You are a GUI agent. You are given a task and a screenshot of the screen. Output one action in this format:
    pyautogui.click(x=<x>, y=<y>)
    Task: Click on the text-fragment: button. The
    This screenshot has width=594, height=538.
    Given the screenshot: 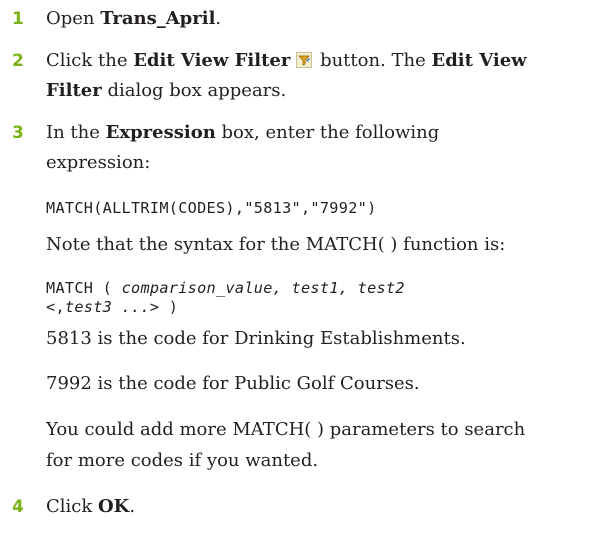 What is the action you would take?
    pyautogui.click(x=373, y=60)
    